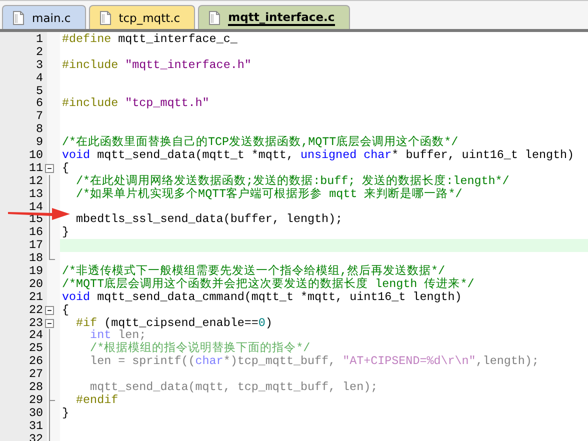 The image size is (588, 441). Describe the element at coordinates (35, 259) in the screenshot. I see `line-number: 18` at that location.